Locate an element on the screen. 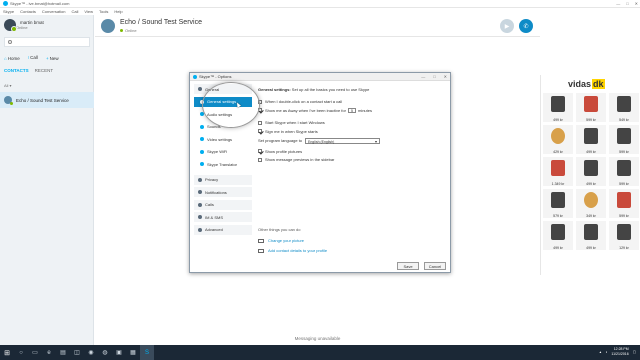 The width and height of the screenshot is (640, 360). contact-filter: All ▾ is located at coordinates (8, 85).